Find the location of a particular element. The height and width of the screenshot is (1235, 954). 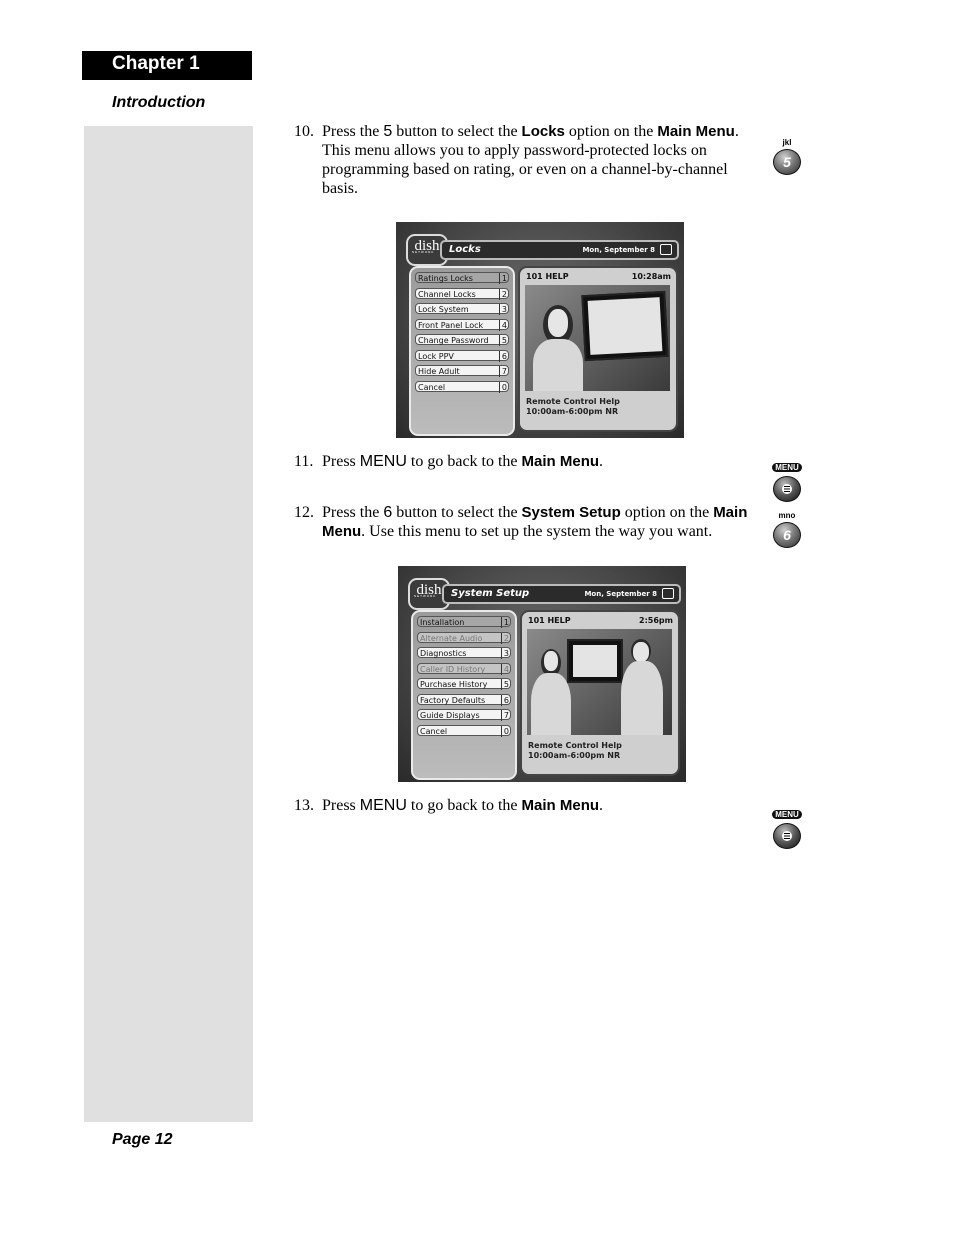

step-number: 10. is located at coordinates (304, 131).